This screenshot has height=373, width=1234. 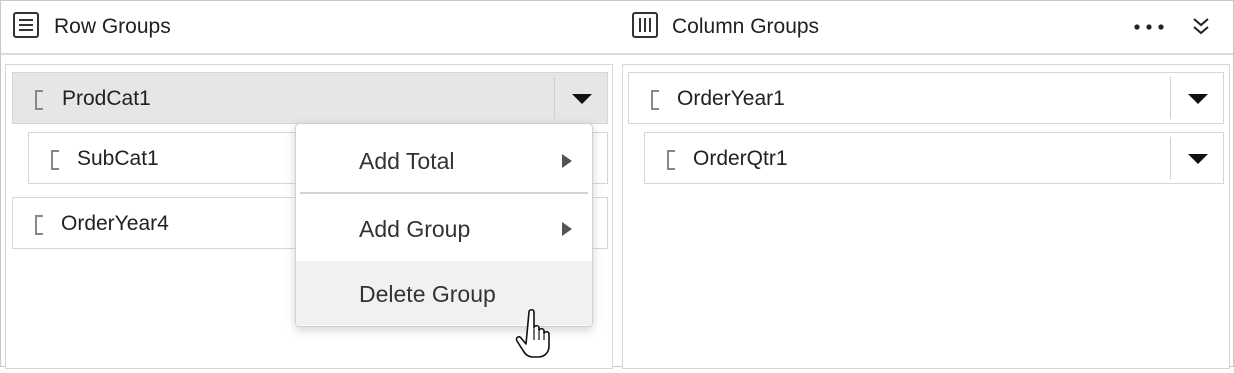 I want to click on more-options-button, so click(x=1150, y=27).